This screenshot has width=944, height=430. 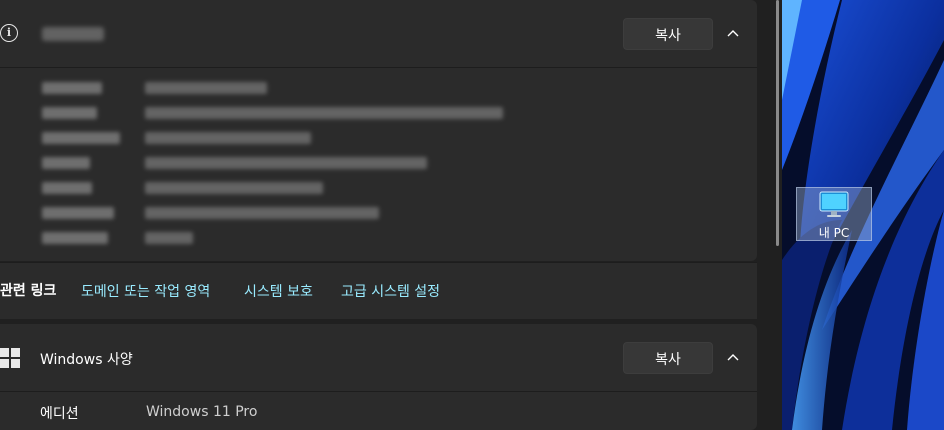 What do you see at coordinates (59, 414) in the screenshot?
I see `edition-label: 에디션` at bounding box center [59, 414].